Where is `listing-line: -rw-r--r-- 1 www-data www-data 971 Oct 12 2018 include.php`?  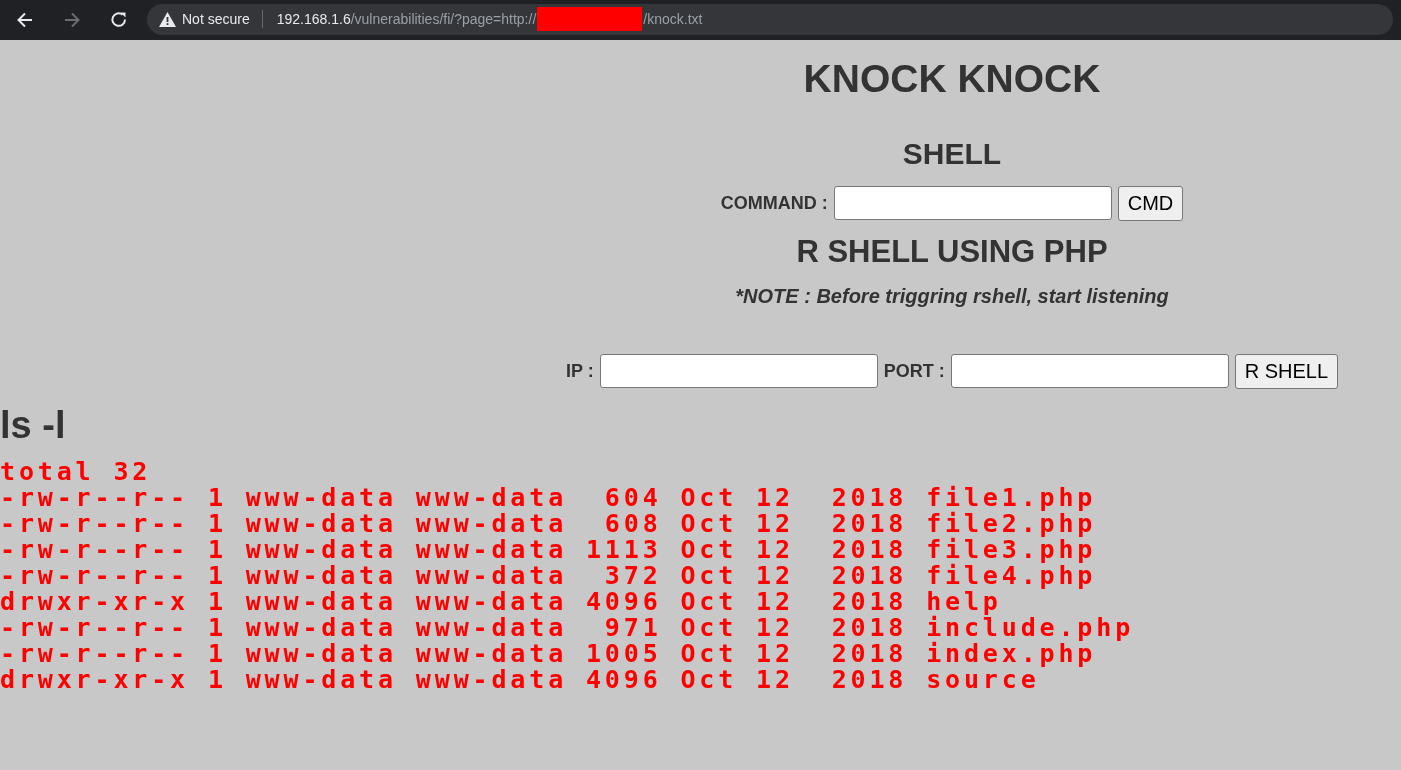 listing-line: -rw-r--r-- 1 www-data www-data 971 Oct 12 2018 include.php is located at coordinates (567, 627).